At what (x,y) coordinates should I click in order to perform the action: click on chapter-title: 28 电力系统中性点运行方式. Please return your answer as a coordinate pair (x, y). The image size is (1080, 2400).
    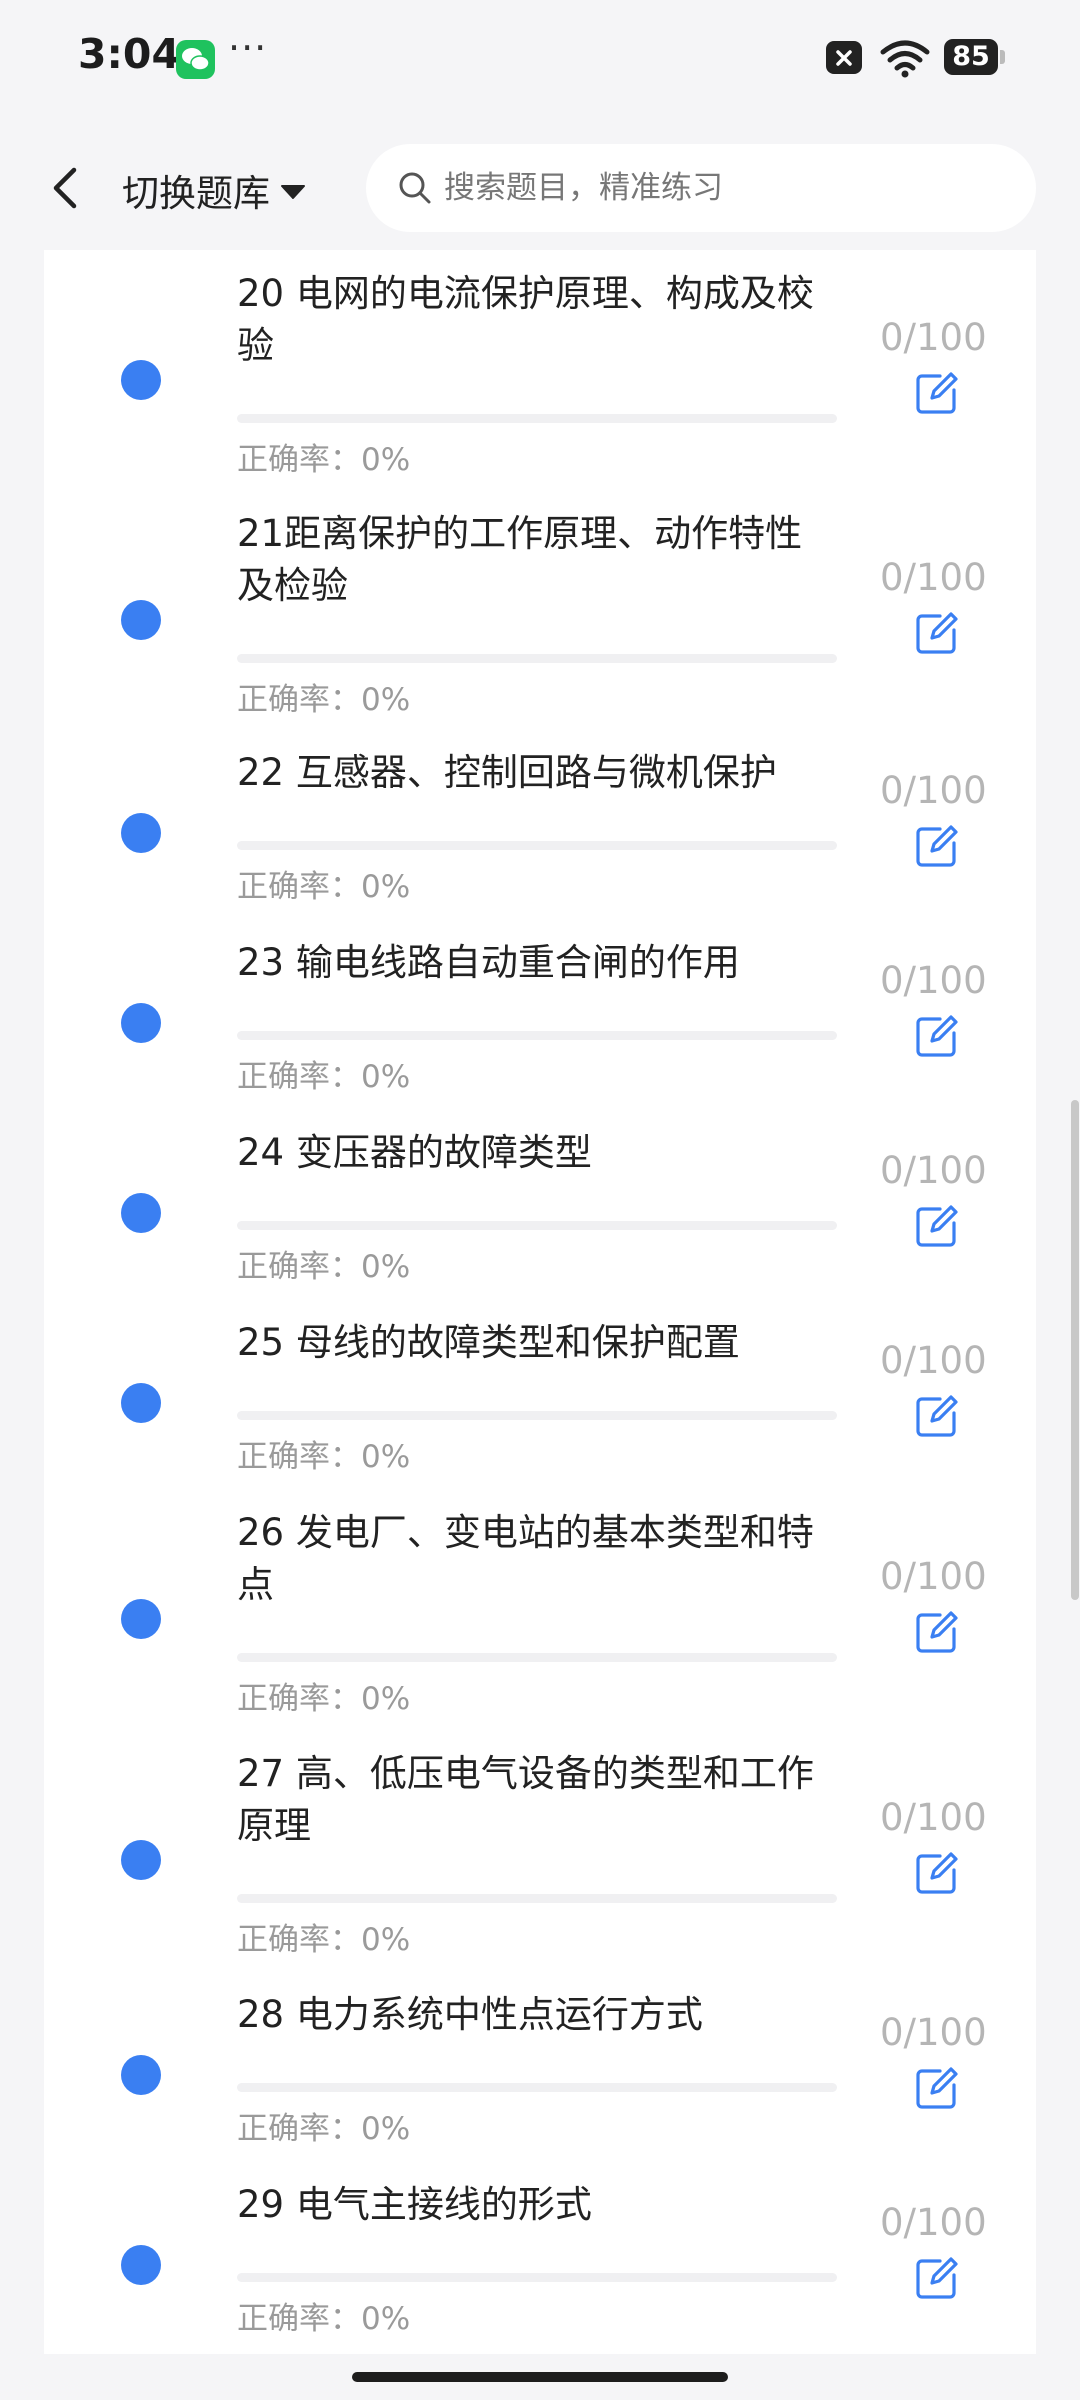
    Looking at the image, I should click on (470, 2014).